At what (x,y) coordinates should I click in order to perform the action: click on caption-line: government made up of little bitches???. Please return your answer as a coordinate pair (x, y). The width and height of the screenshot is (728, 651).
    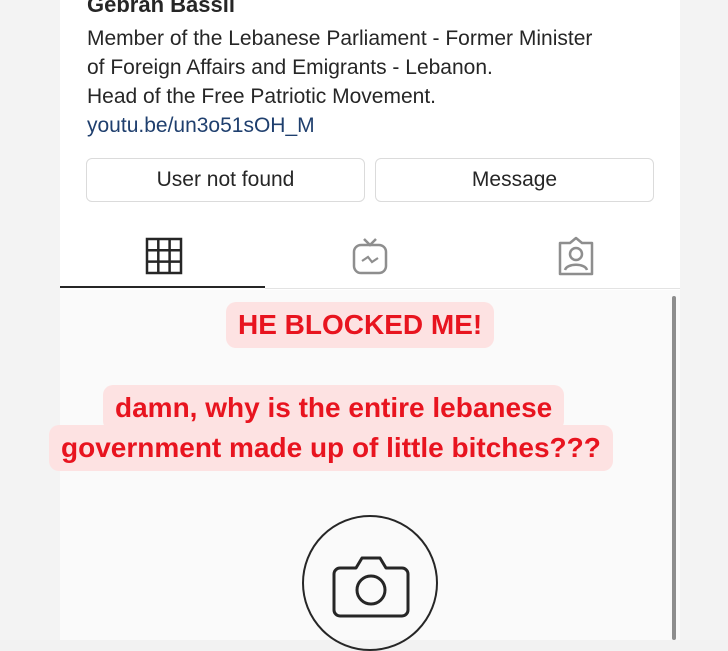
    Looking at the image, I should click on (331, 448).